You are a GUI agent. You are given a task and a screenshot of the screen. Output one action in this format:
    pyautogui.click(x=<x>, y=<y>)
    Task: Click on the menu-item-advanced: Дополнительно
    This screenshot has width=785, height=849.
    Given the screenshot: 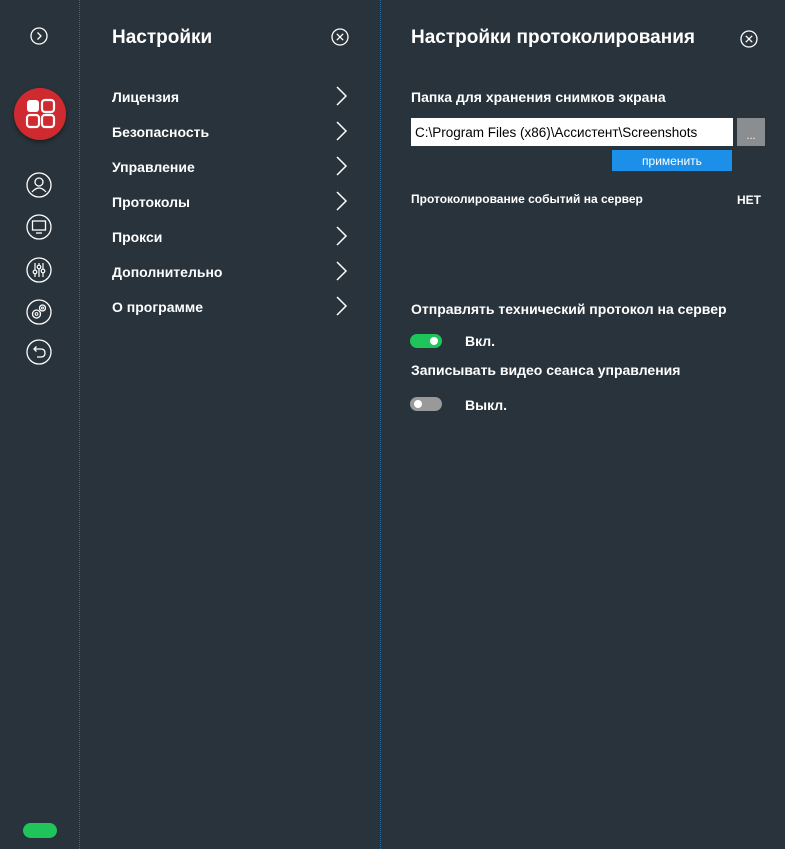 What is the action you would take?
    pyautogui.click(x=232, y=271)
    